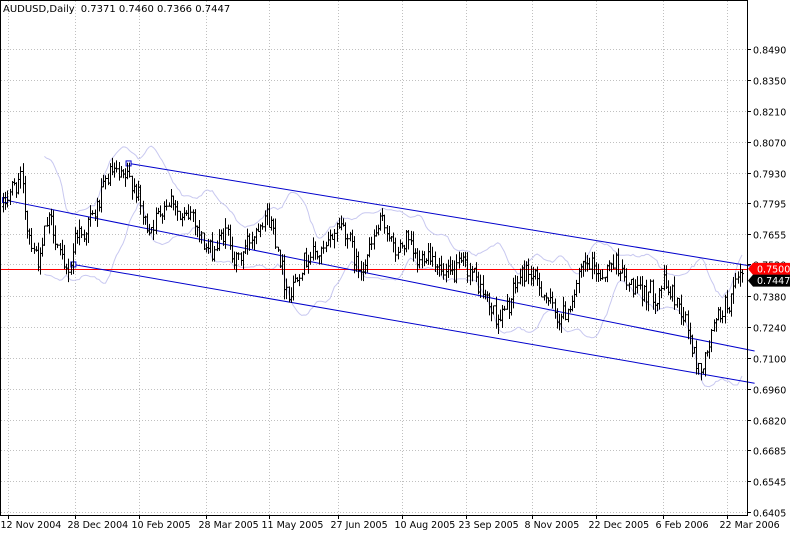 This screenshot has height=538, width=790. Describe the element at coordinates (769, 329) in the screenshot. I see `y-tick-label: 0.7240` at that location.